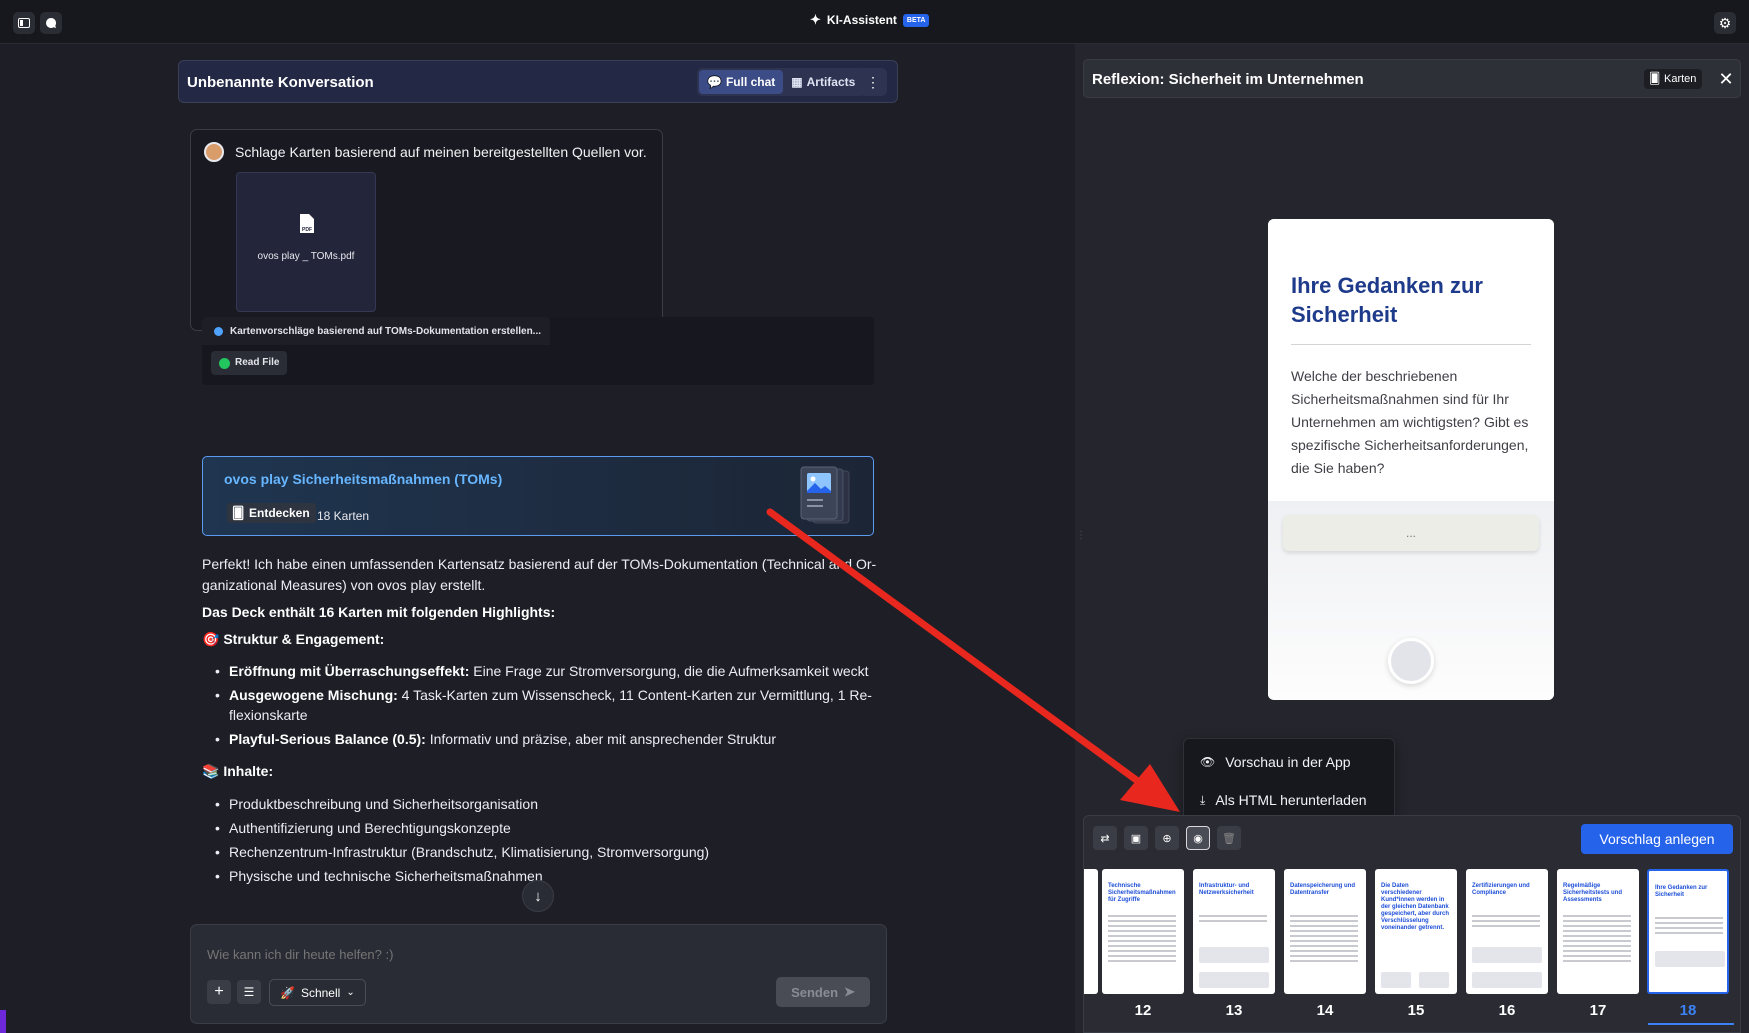 Image resolution: width=1749 pixels, height=1033 pixels. I want to click on thumbnail-number: 12, so click(1143, 1010).